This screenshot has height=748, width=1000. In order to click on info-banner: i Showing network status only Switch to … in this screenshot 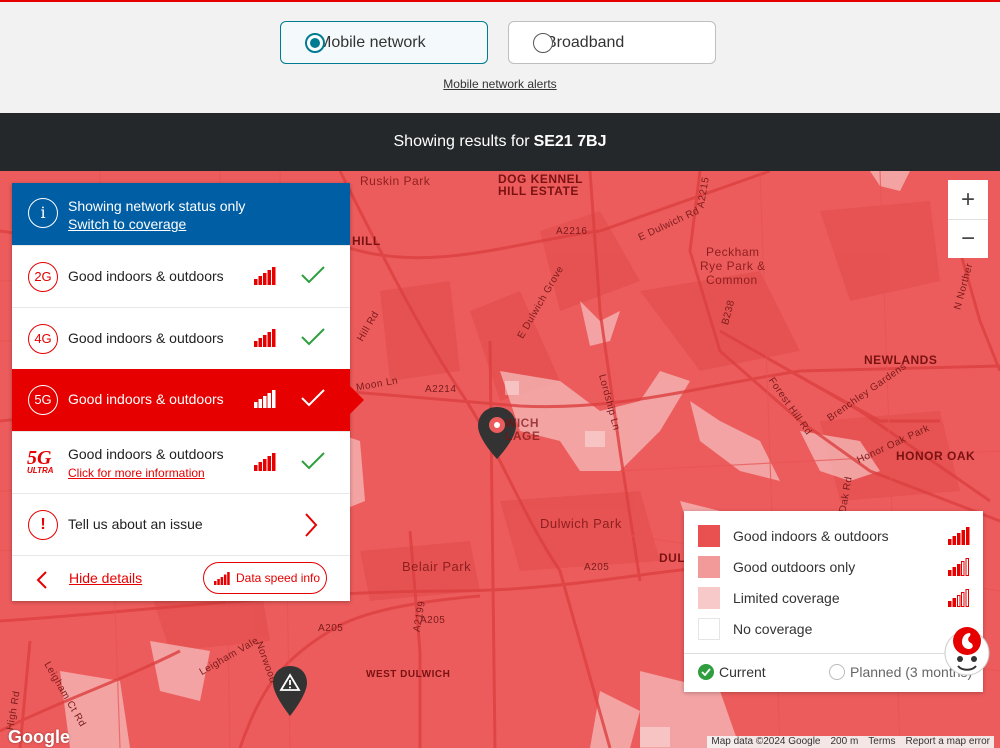, I will do `click(181, 214)`.